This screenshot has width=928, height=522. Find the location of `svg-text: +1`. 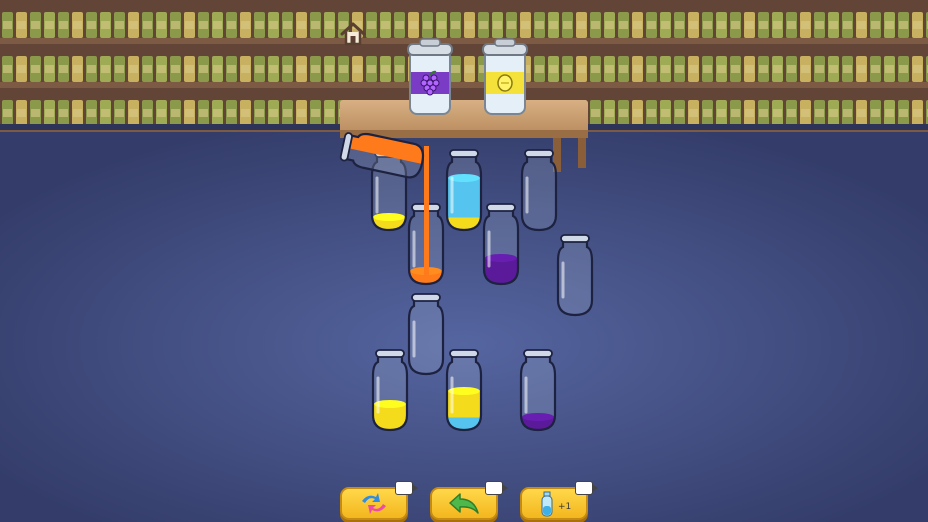

svg-text: +1 is located at coordinates (564, 507).